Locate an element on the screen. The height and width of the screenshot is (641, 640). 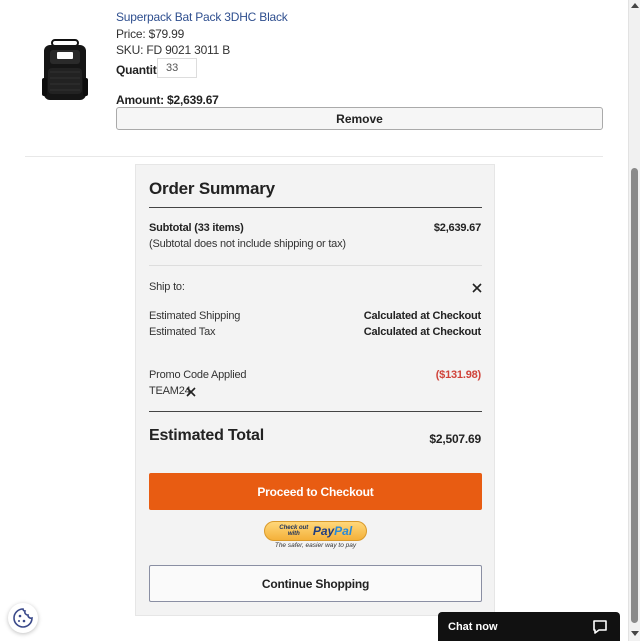
subtotal-divider is located at coordinates (315, 265).